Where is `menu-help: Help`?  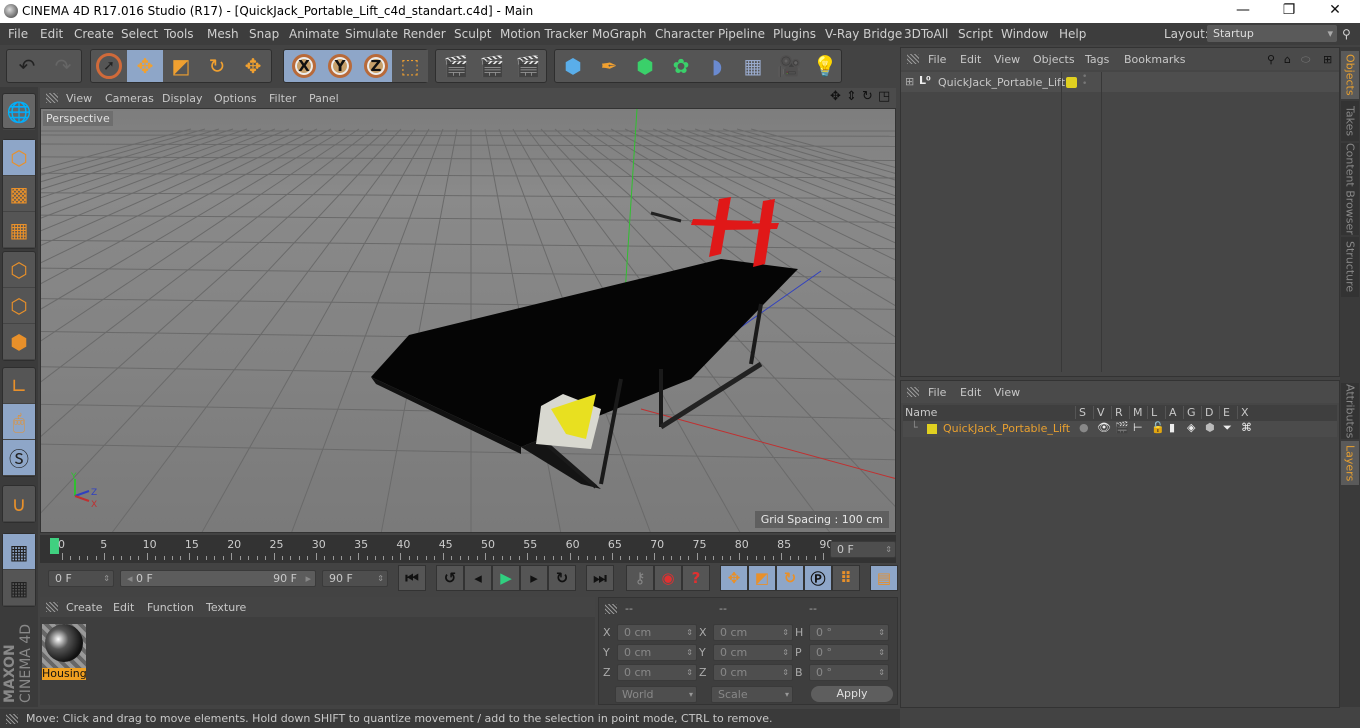 menu-help: Help is located at coordinates (1072, 34).